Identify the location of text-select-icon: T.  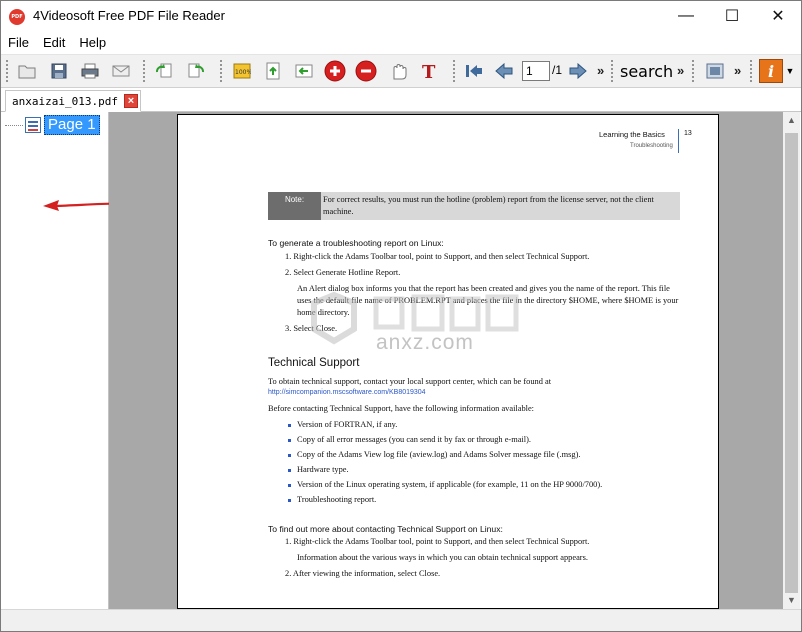
(429, 71).